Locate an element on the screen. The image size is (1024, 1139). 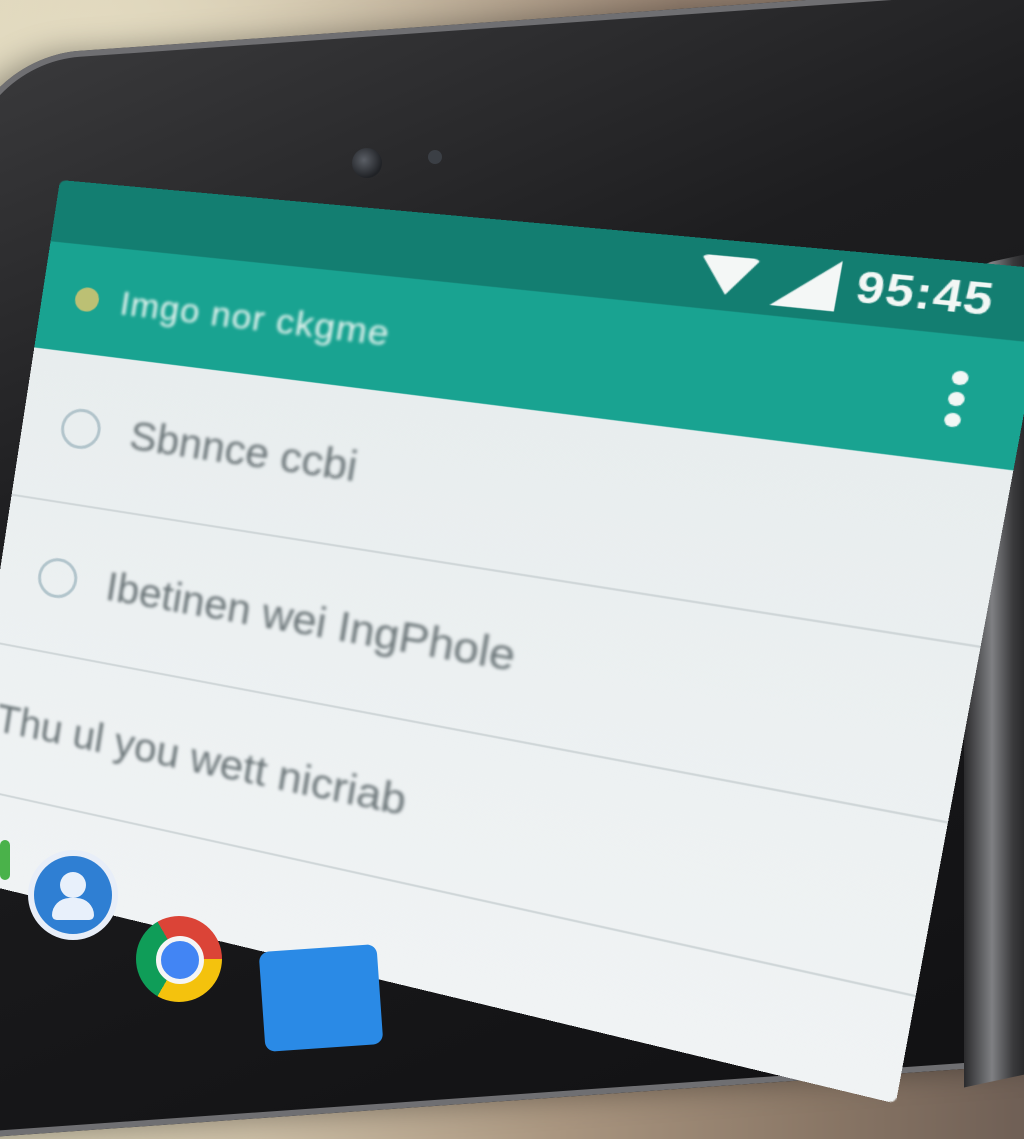
front-camera-icon is located at coordinates (367, 163).